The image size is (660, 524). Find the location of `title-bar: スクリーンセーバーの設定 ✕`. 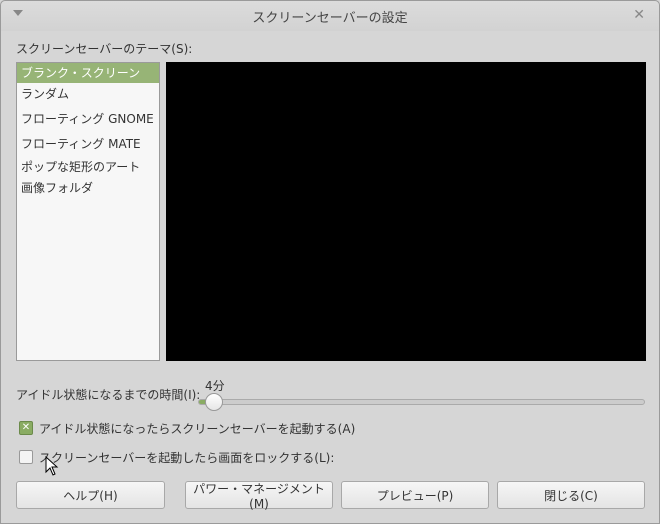

title-bar: スクリーンセーバーの設定 ✕ is located at coordinates (330, 16).